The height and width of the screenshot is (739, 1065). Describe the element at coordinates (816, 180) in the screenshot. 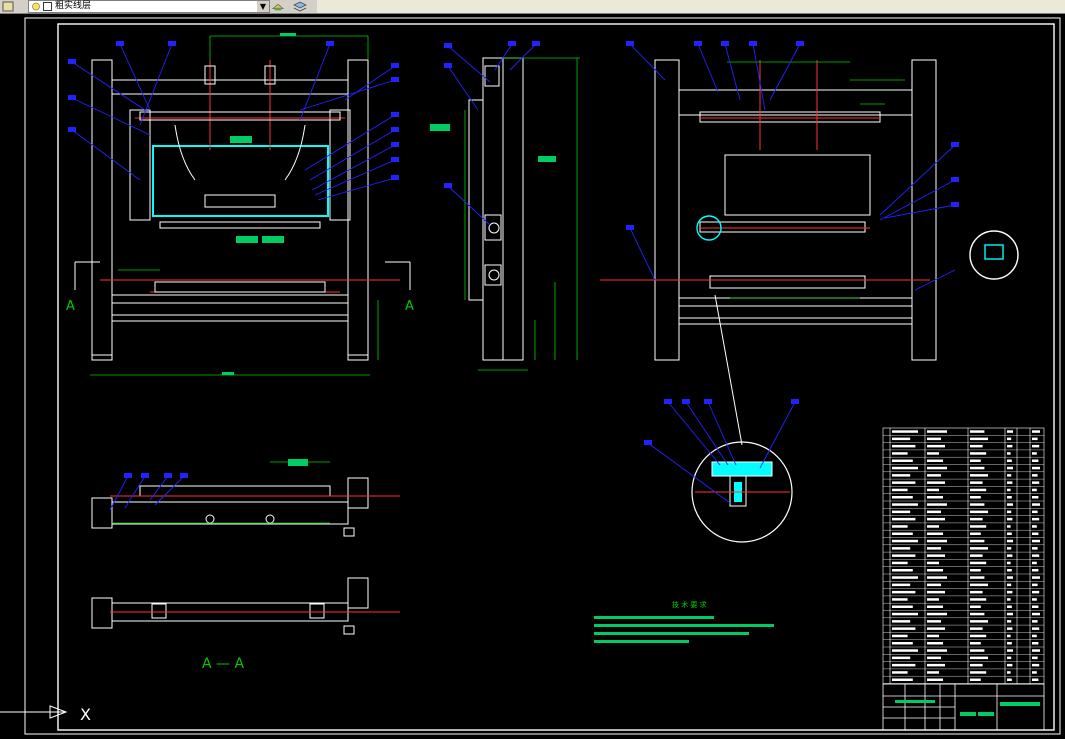

I see `rear-dimensions` at that location.